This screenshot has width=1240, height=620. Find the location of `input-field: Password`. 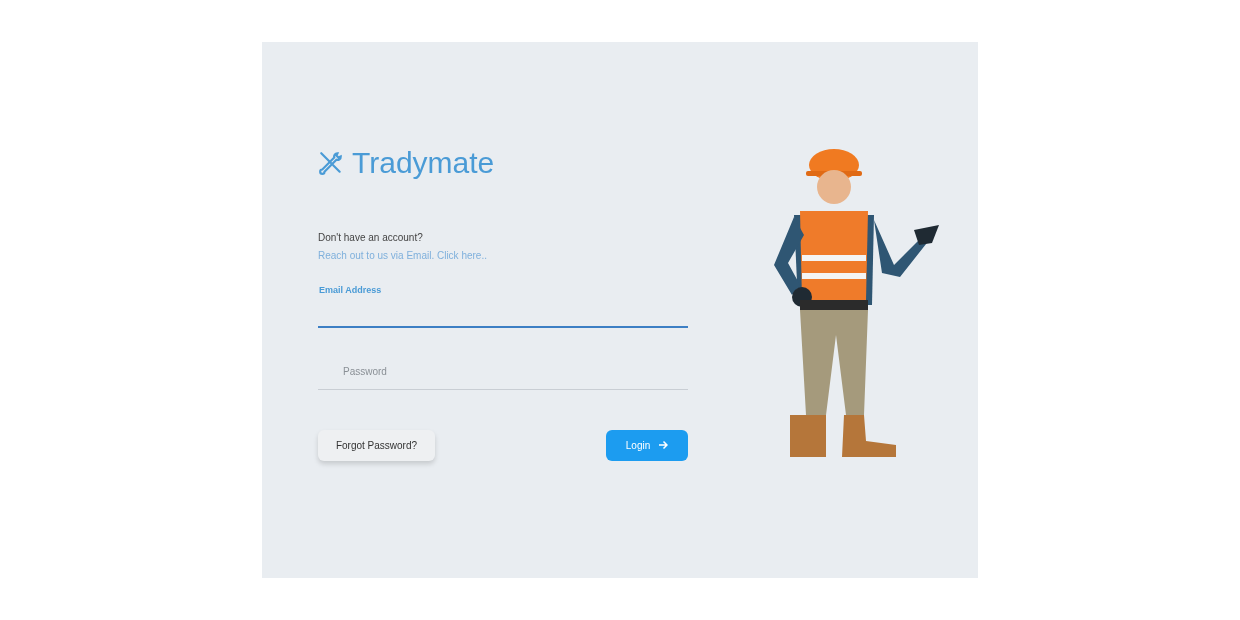

input-field: Password is located at coordinates (503, 371).